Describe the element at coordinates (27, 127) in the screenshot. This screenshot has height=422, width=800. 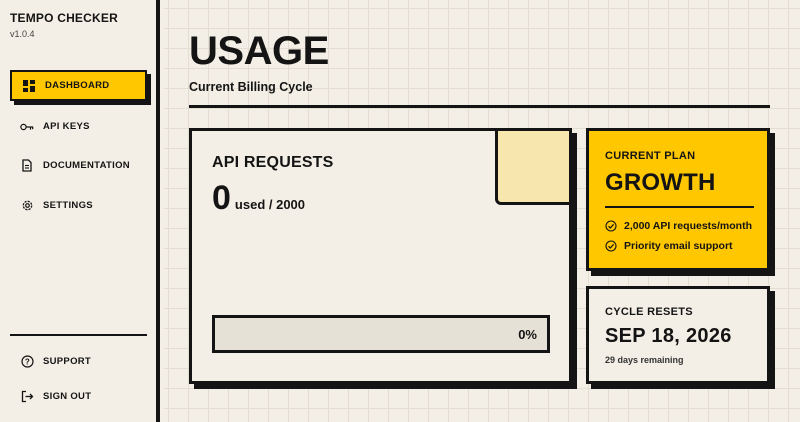
I see `key-icon` at that location.